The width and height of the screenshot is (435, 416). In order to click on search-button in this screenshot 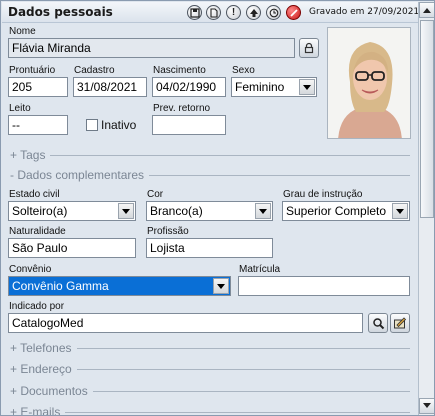, I will do `click(378, 323)`.